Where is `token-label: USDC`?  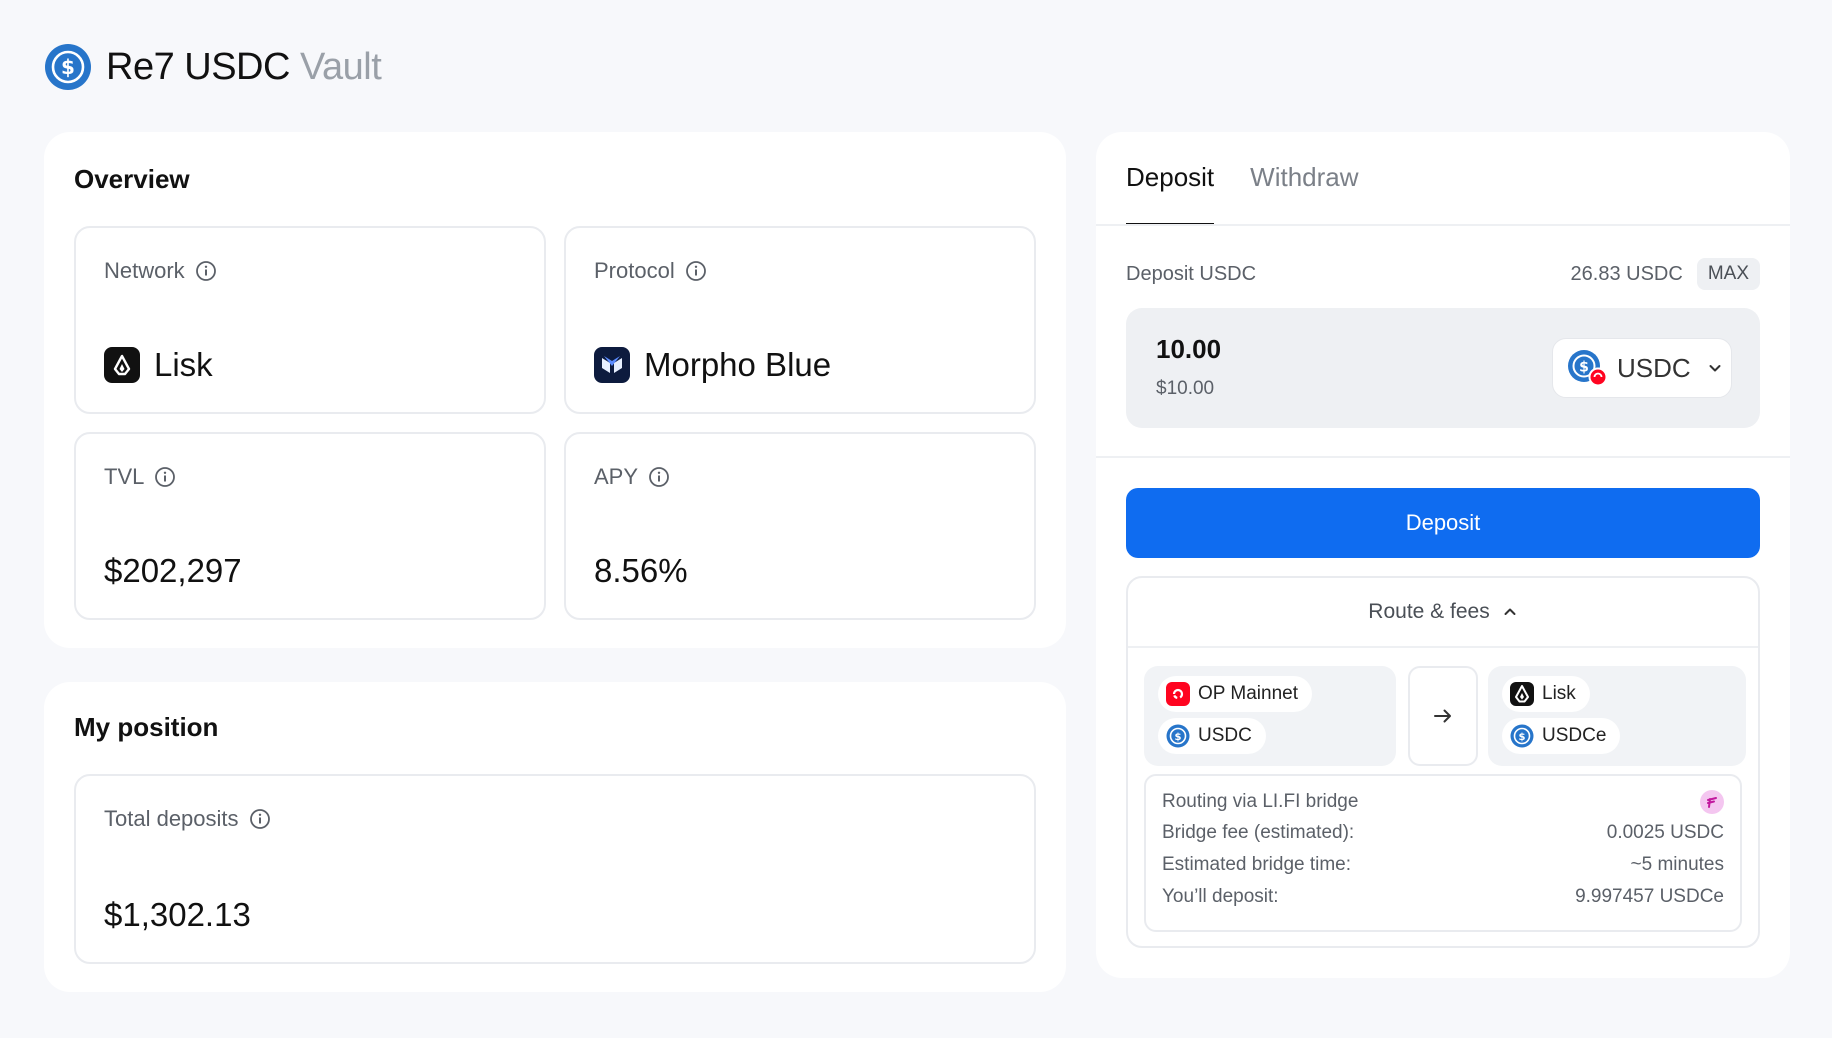 token-label: USDC is located at coordinates (1654, 367).